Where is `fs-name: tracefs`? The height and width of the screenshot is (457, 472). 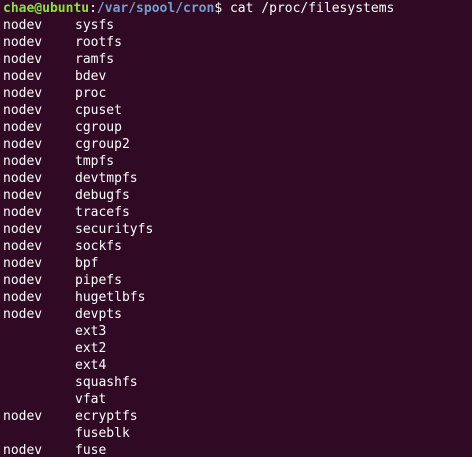 fs-name: tracefs is located at coordinates (102, 212).